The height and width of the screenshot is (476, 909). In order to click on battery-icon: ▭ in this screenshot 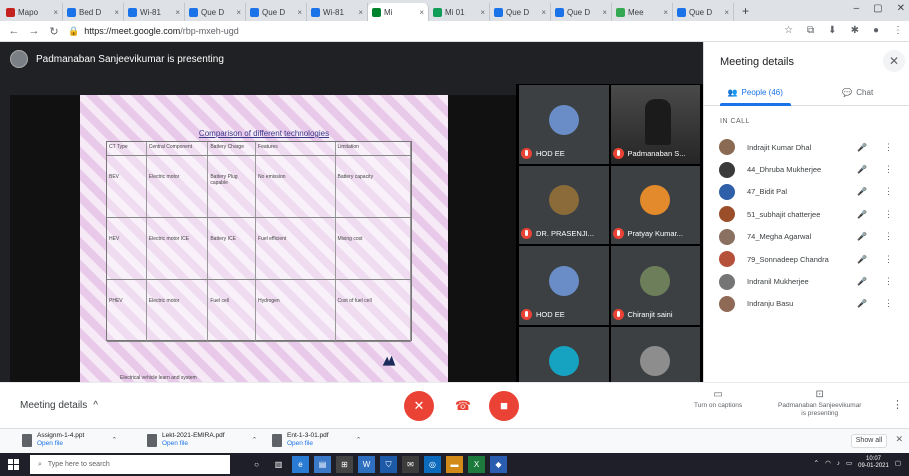, I will do `click(849, 463)`.